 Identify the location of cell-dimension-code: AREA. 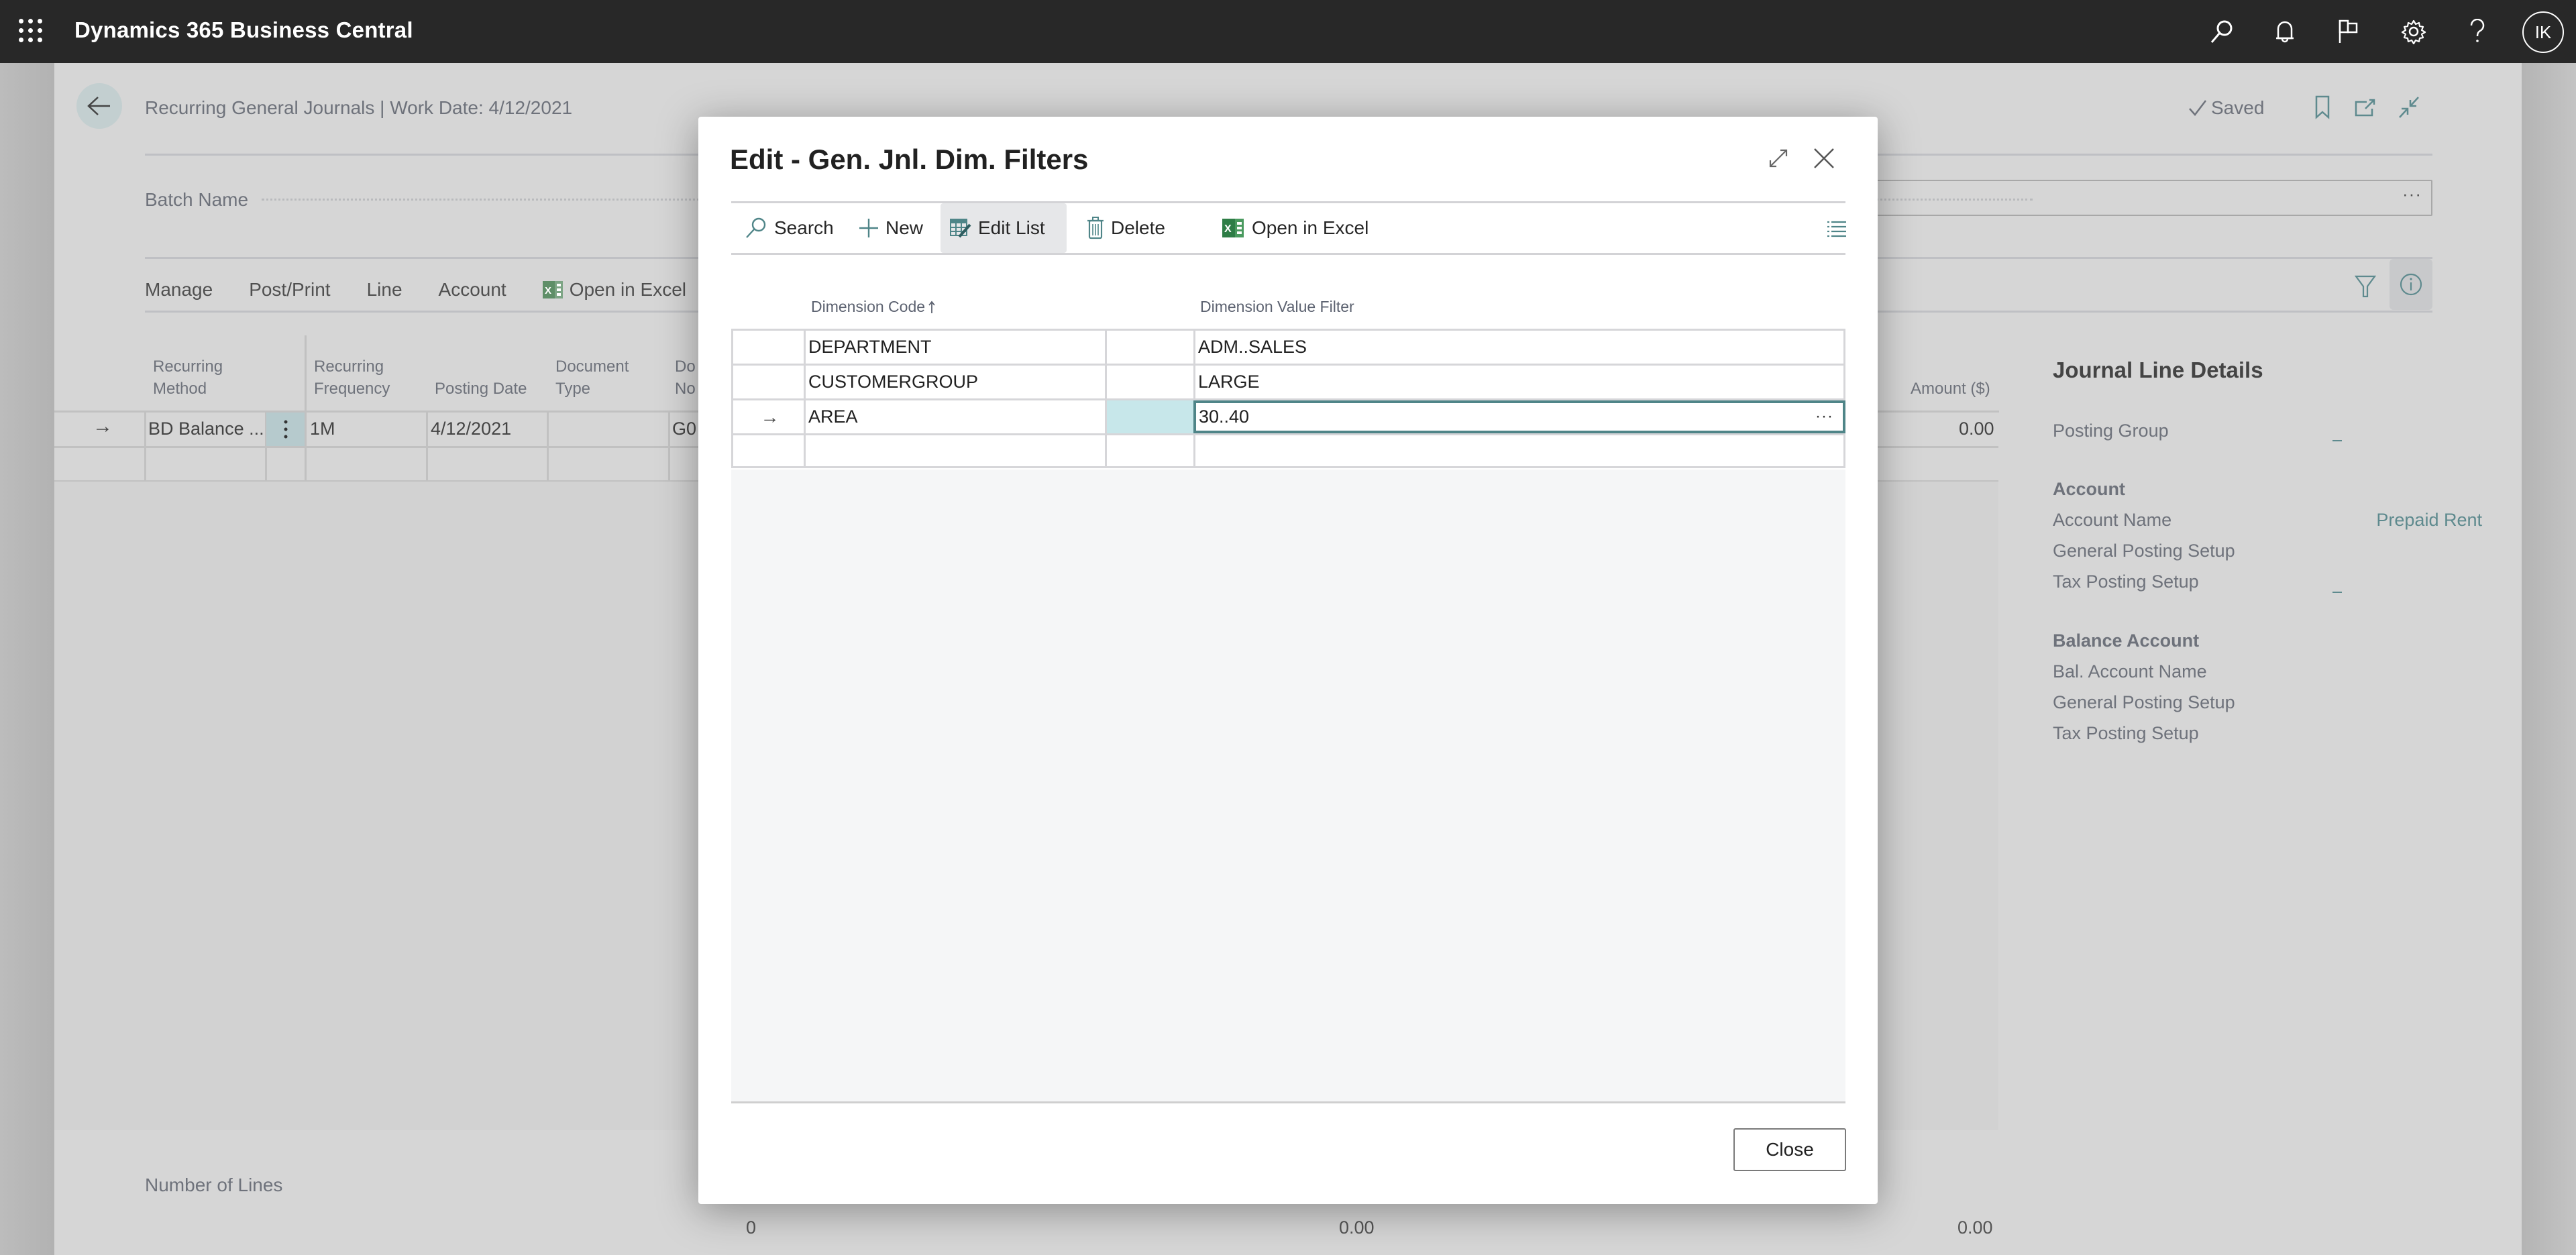
(954, 416).